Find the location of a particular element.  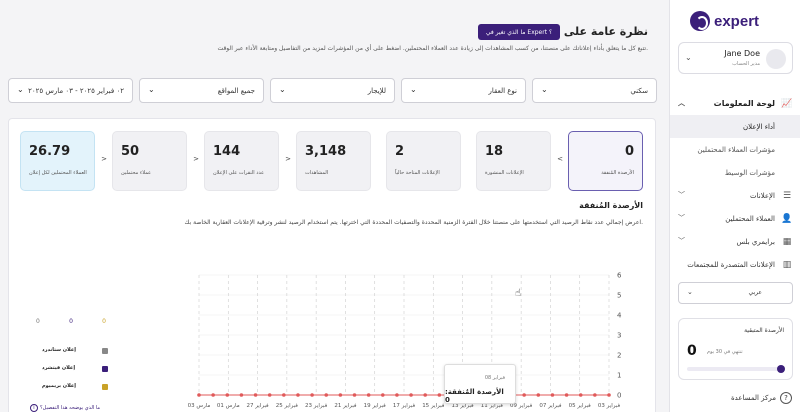

legend-counts: 0 0 0 is located at coordinates (71, 321).